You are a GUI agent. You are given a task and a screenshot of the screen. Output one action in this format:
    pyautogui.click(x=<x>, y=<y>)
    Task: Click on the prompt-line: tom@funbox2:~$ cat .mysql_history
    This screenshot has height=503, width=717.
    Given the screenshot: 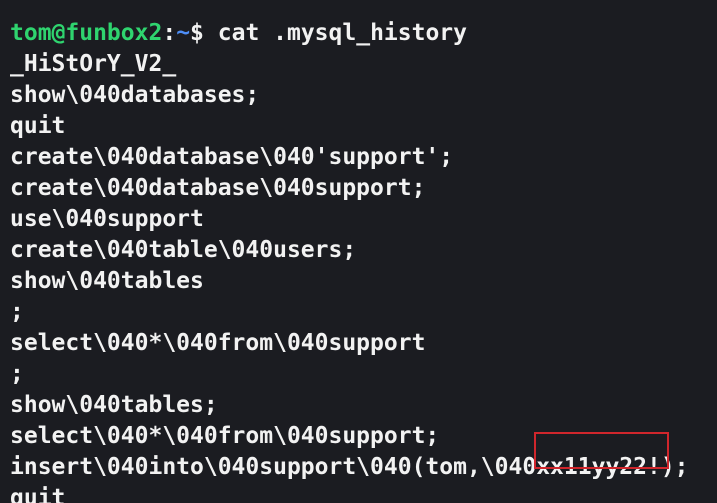 What is the action you would take?
    pyautogui.click(x=349, y=33)
    